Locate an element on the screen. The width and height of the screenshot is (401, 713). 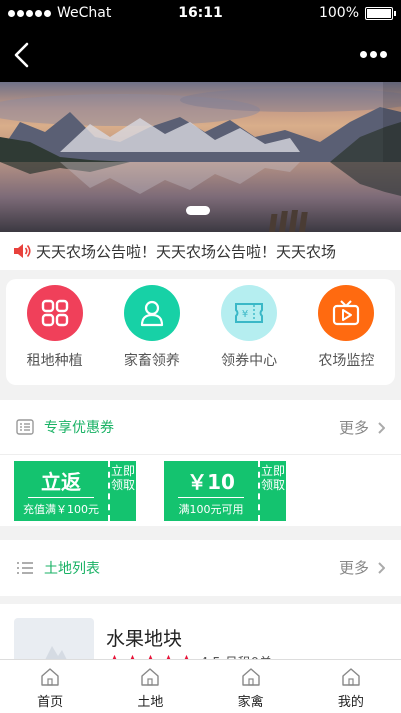
land-more-link: 更多 is located at coordinates (362, 567).